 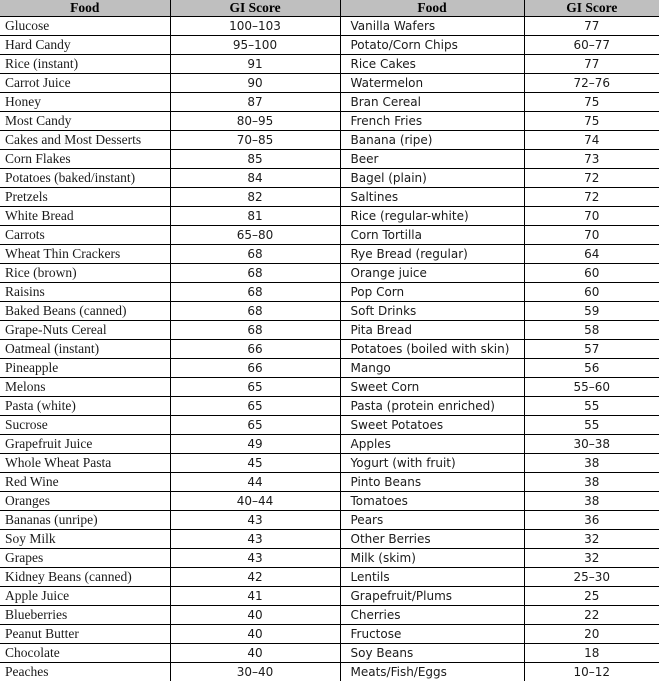 What do you see at coordinates (255, 140) in the screenshot?
I see `cell-gi-score-left: 70–85` at bounding box center [255, 140].